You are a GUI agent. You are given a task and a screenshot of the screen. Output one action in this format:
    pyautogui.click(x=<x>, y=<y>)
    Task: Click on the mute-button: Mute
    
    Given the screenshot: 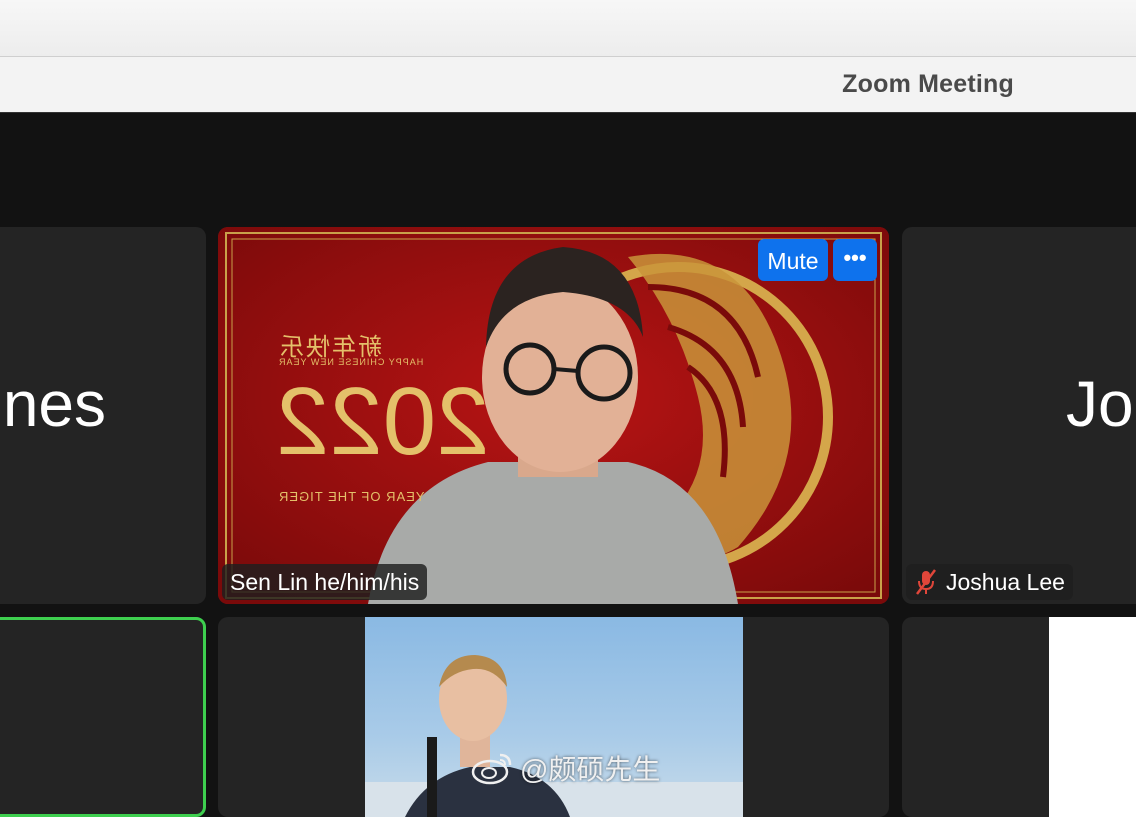 What is the action you would take?
    pyautogui.click(x=793, y=260)
    